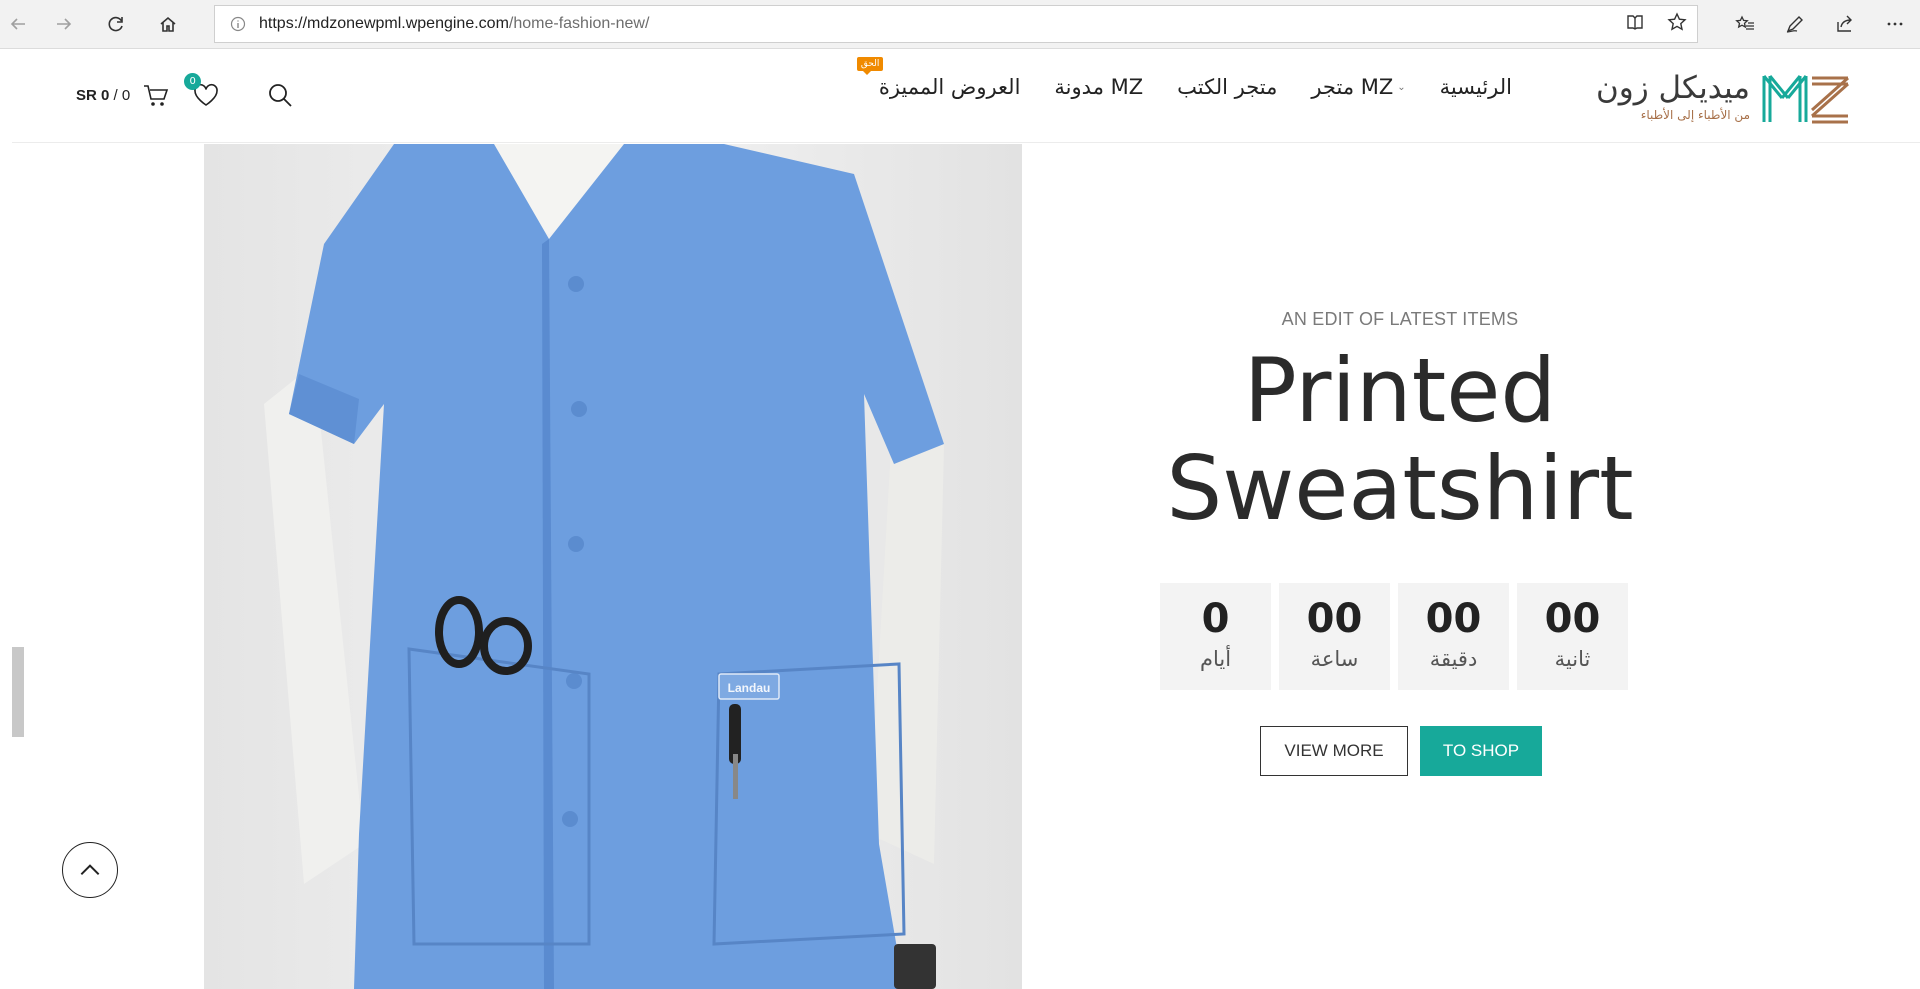 The width and height of the screenshot is (1920, 989). I want to click on refresh-button, so click(116, 24).